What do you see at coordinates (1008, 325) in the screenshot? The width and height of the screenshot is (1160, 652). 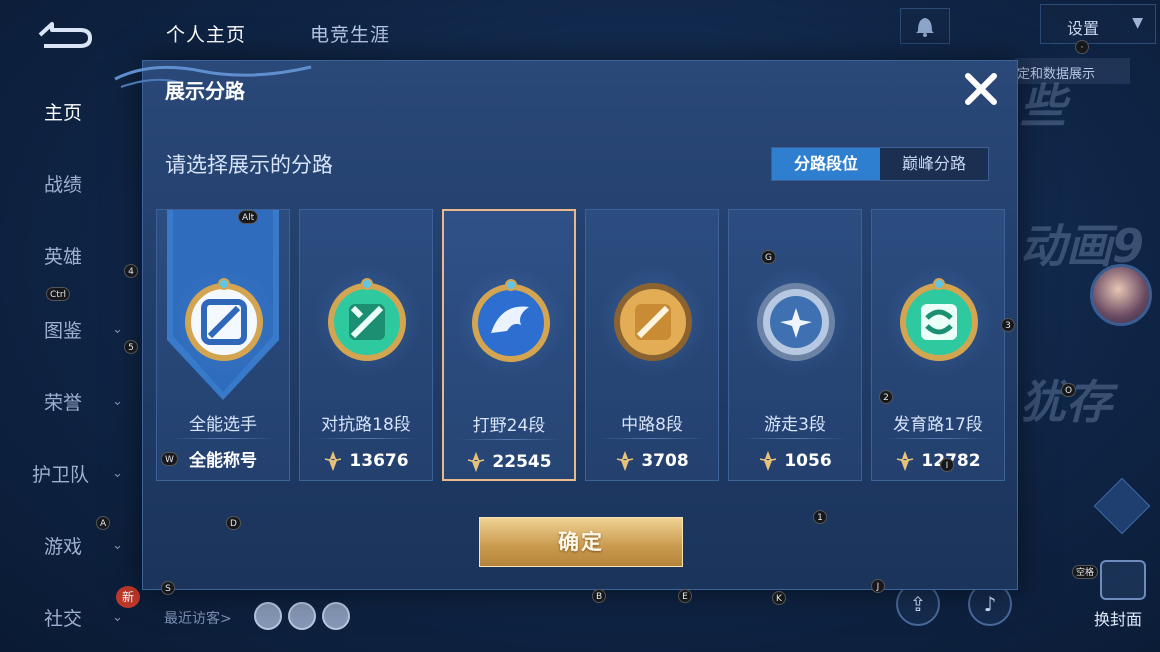 I see `key-hint: 3` at bounding box center [1008, 325].